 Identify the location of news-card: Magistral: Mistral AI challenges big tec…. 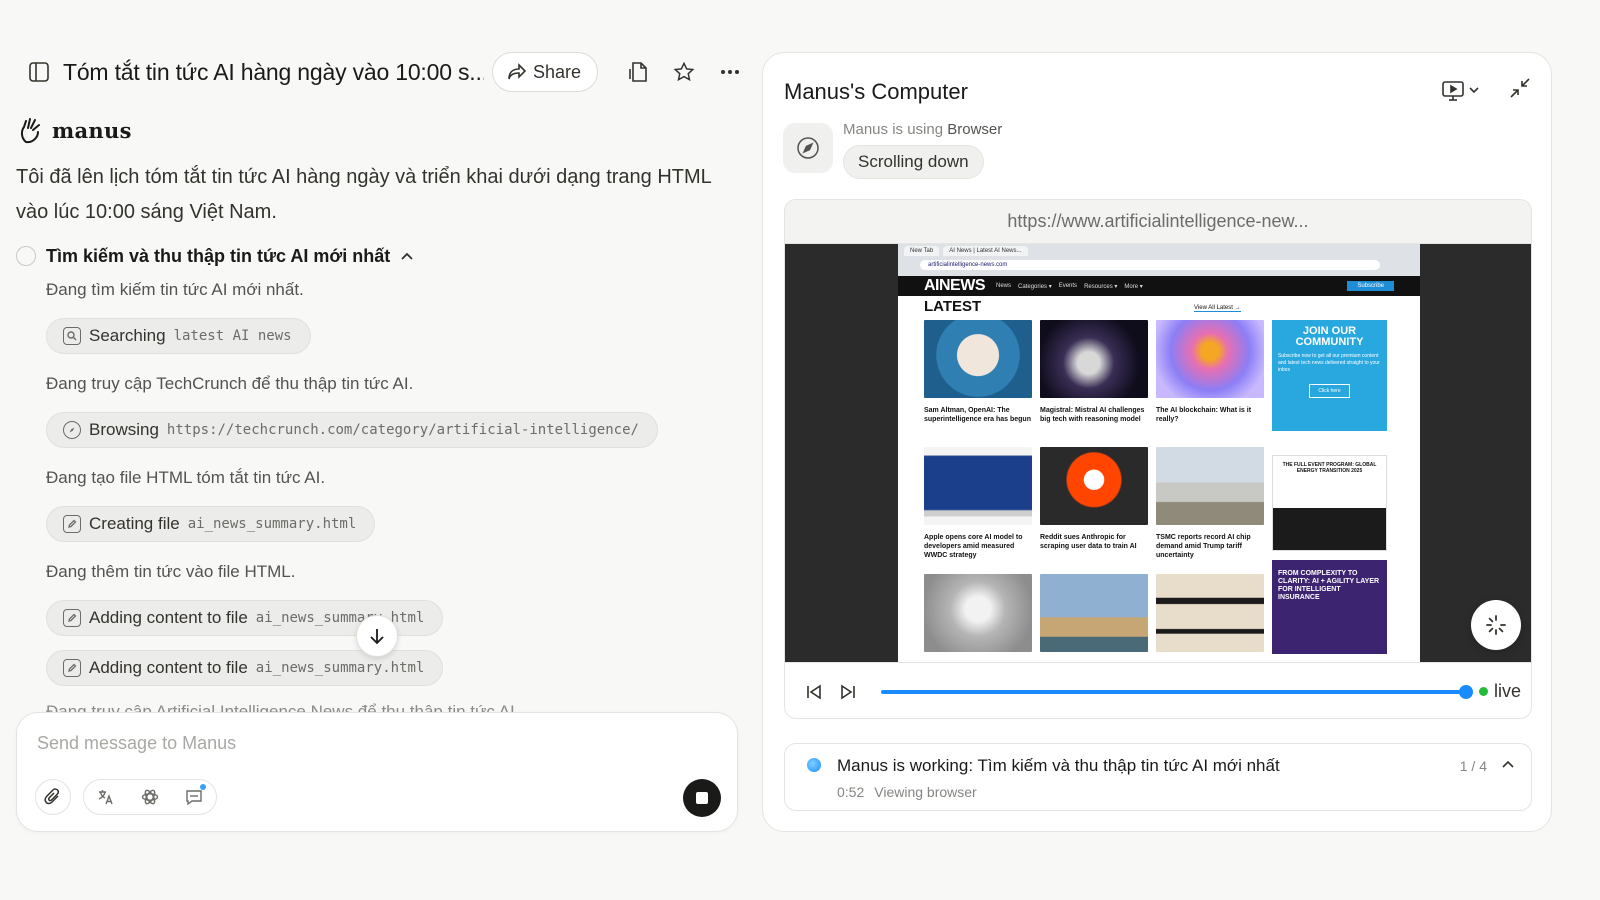
(1094, 372).